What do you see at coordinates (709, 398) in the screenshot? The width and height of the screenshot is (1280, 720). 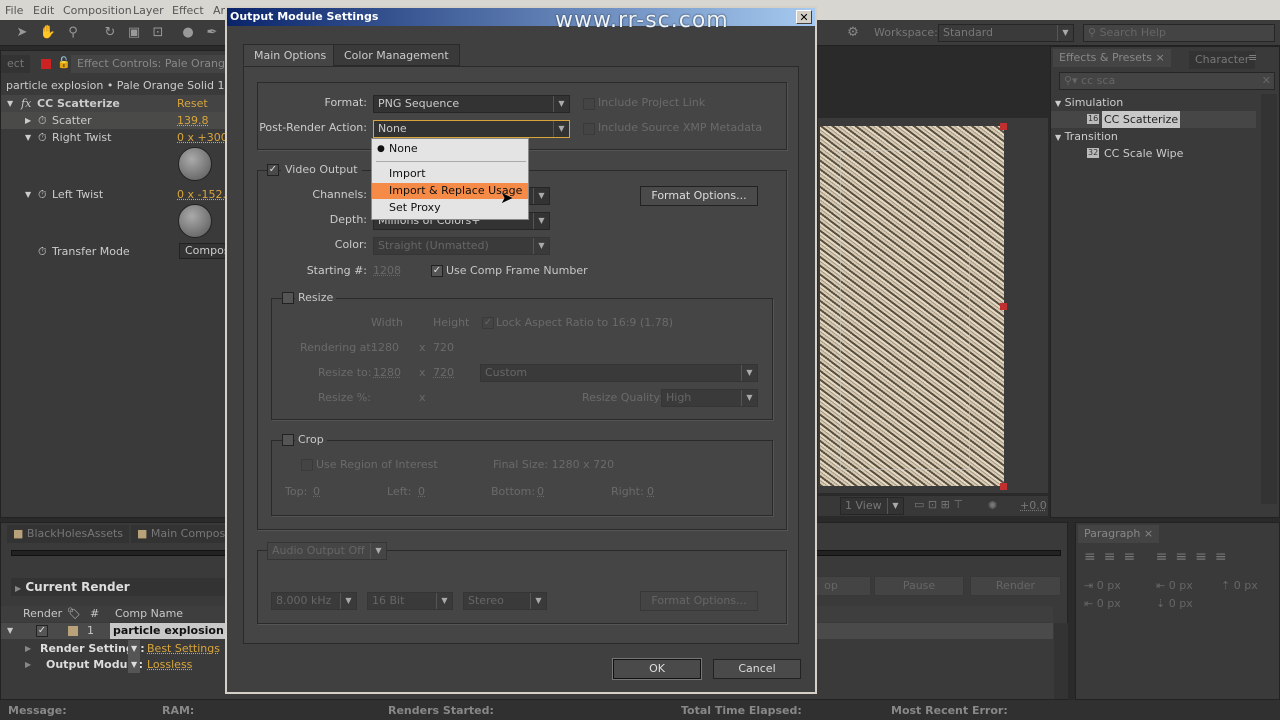 I see `resize-quality-select: High ▼` at bounding box center [709, 398].